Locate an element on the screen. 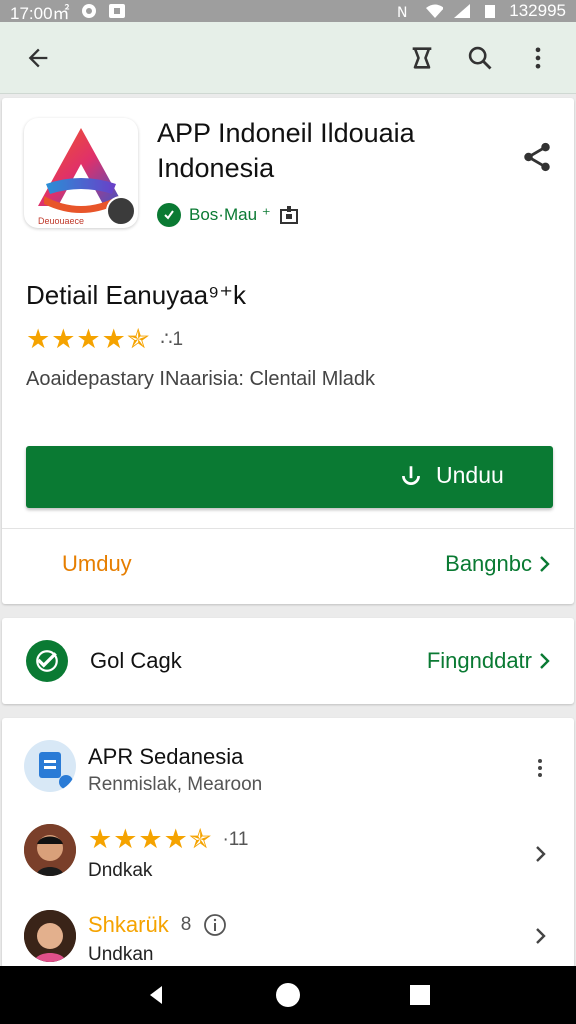  link-left: Umduy is located at coordinates (97, 564).